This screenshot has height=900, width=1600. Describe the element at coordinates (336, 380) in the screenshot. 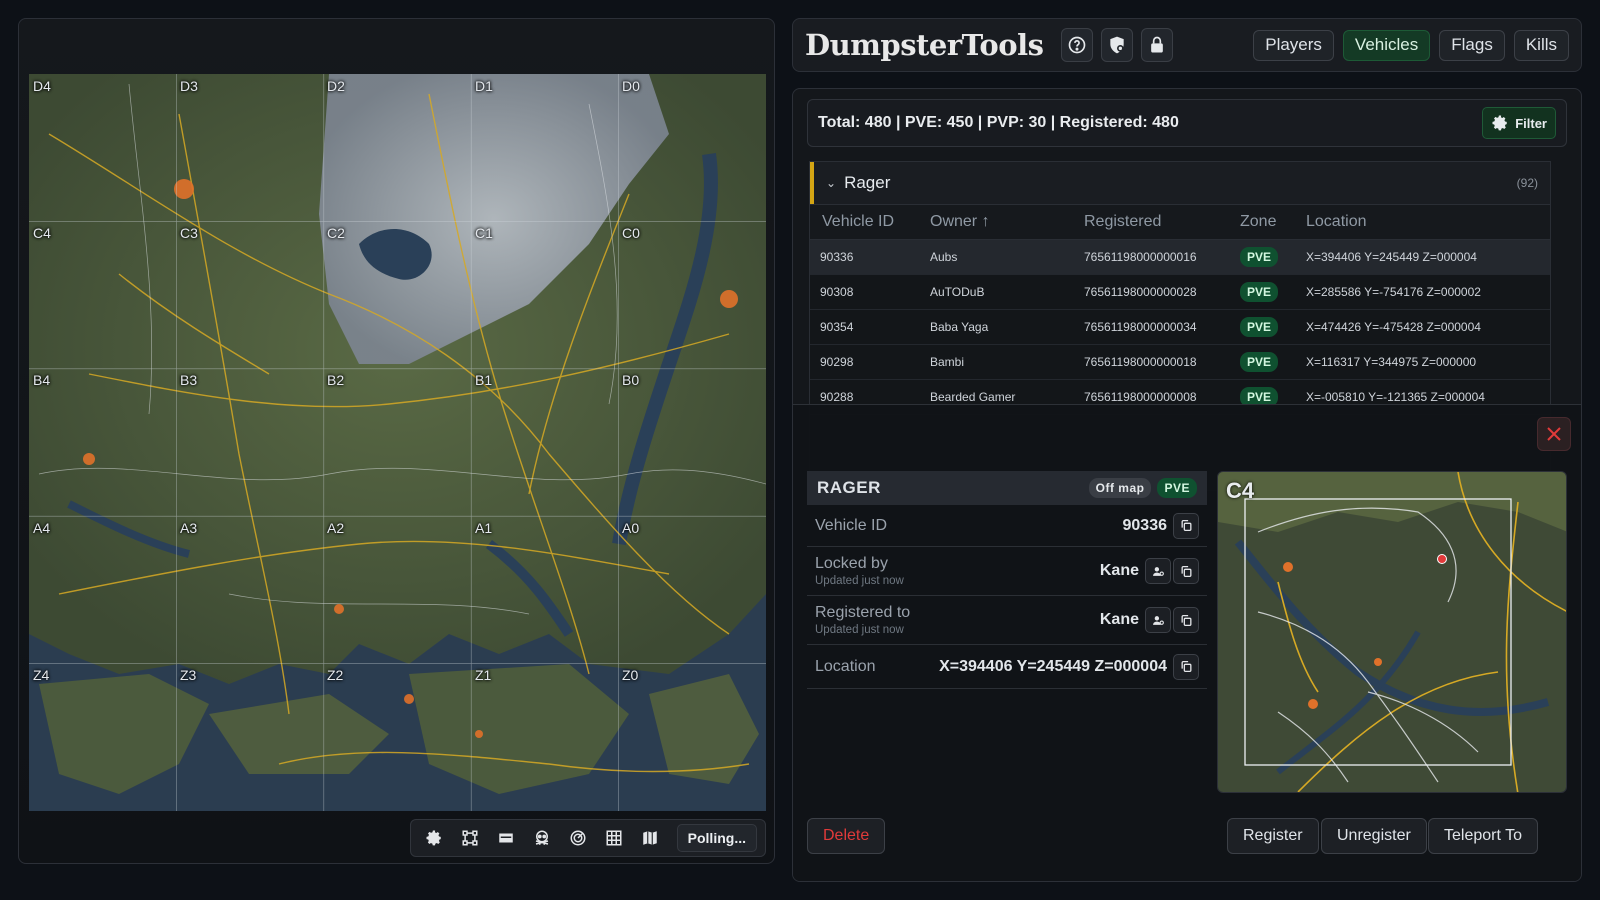

I see `grid-label: B2` at that location.